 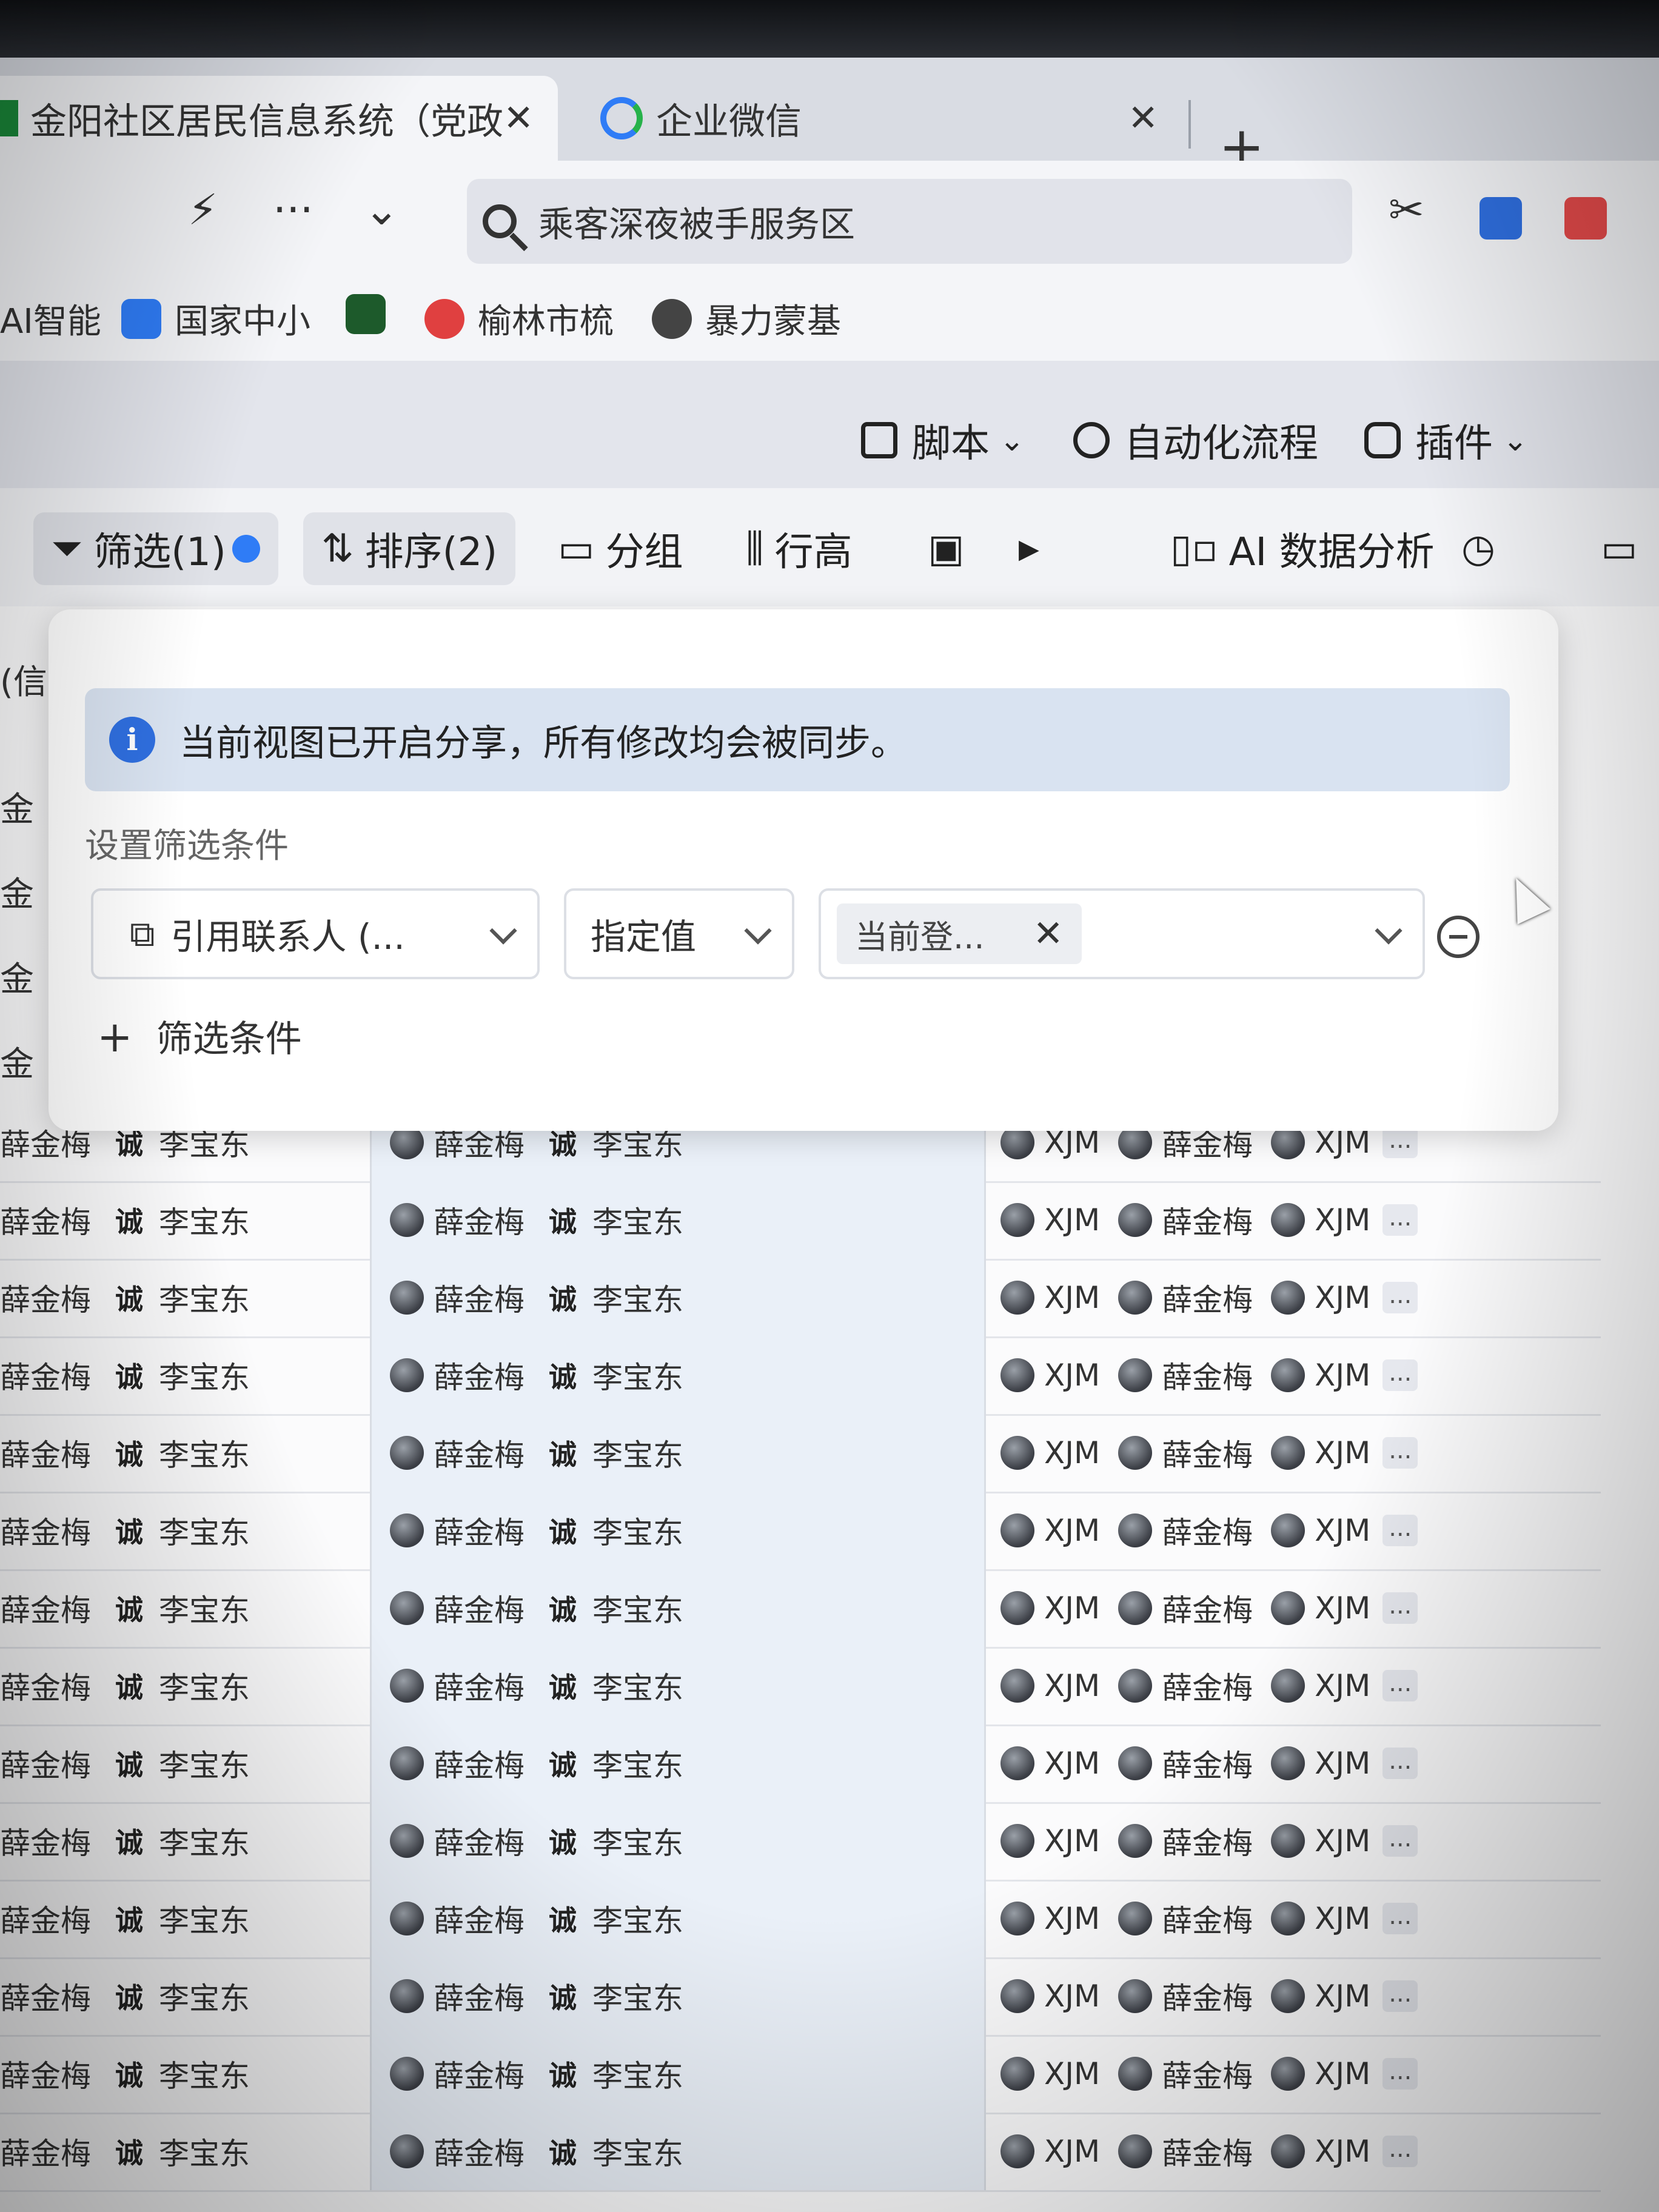 I want to click on lightning-icon: ⚡, so click(x=203, y=210).